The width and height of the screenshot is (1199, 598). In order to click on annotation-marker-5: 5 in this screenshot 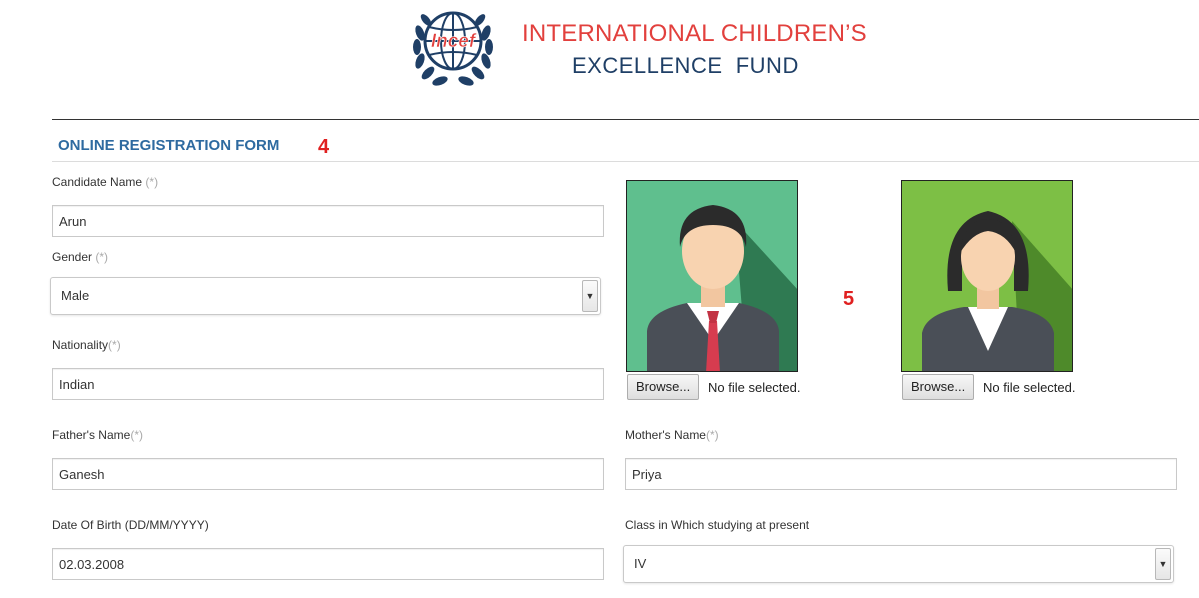, I will do `click(849, 299)`.